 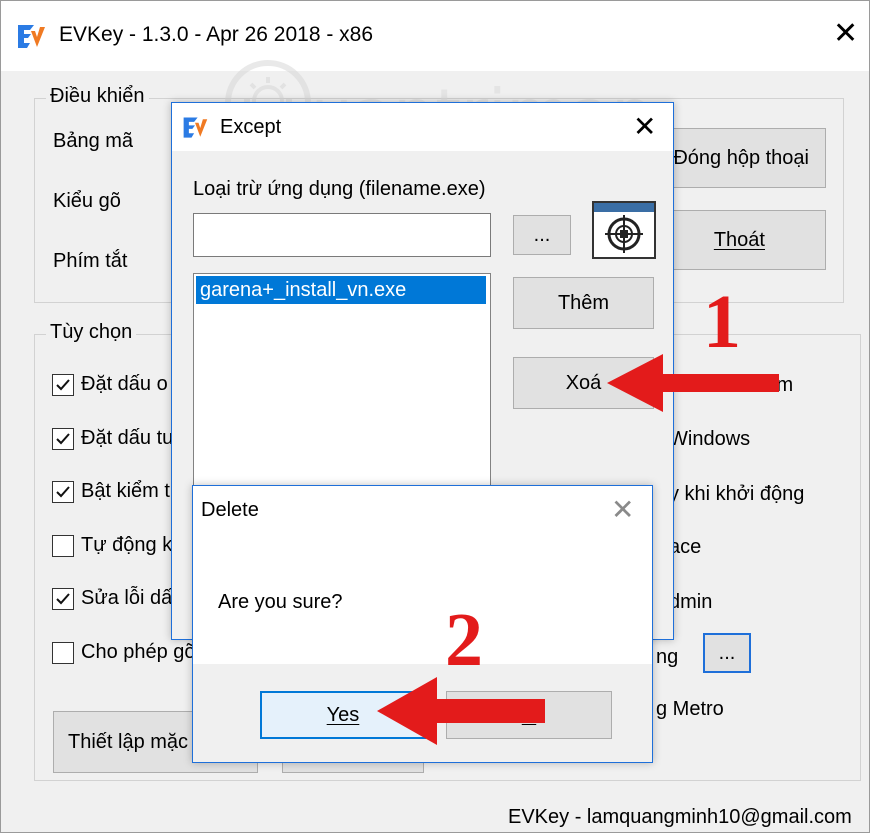 I want to click on confirm-message: Are you sure?, so click(x=280, y=602).